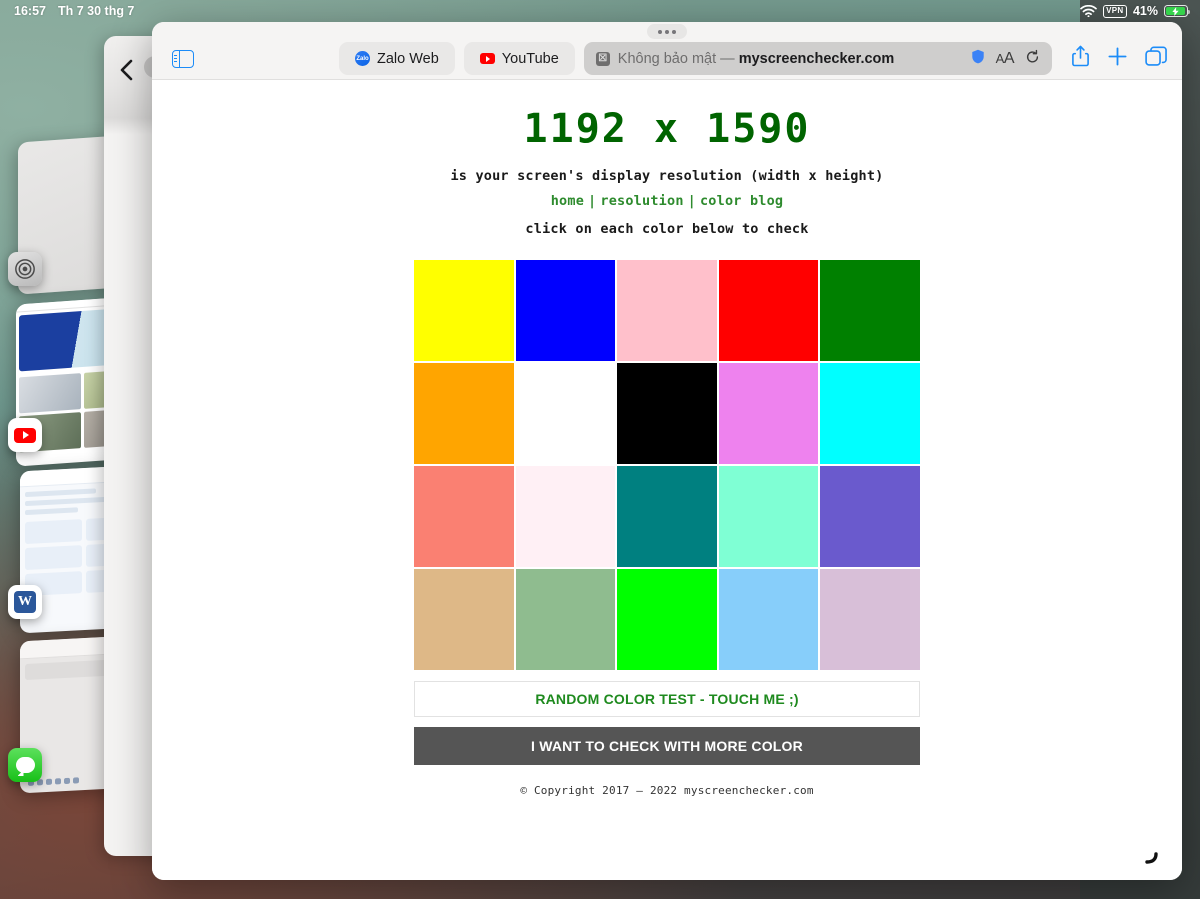 The width and height of the screenshot is (1200, 899). I want to click on color-swatch-black, so click(667, 413).